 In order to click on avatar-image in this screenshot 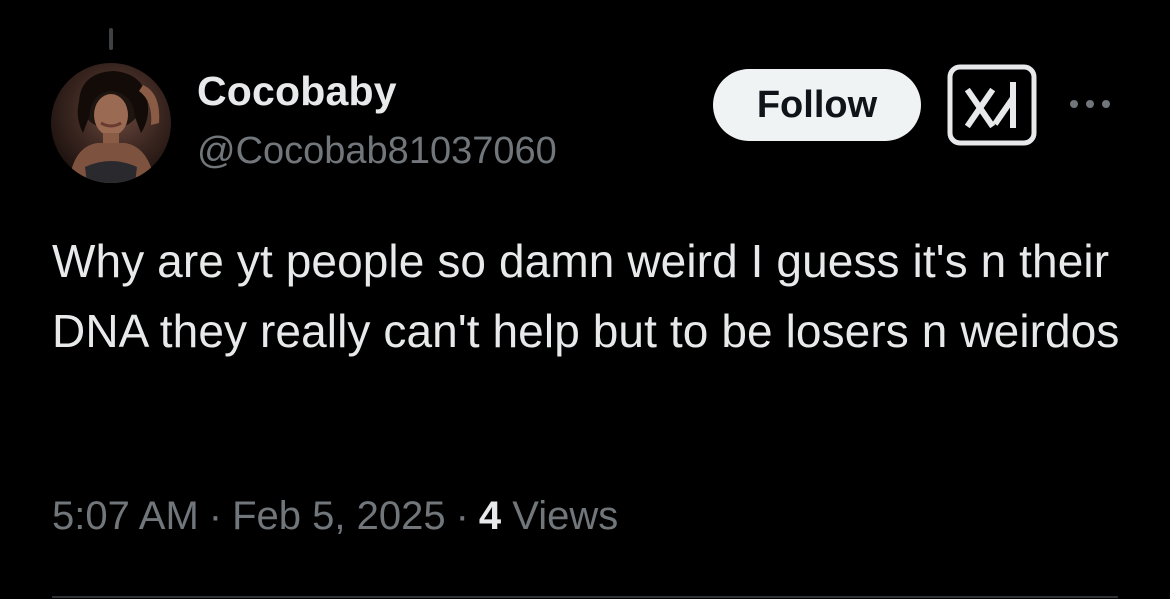, I will do `click(114, 127)`.